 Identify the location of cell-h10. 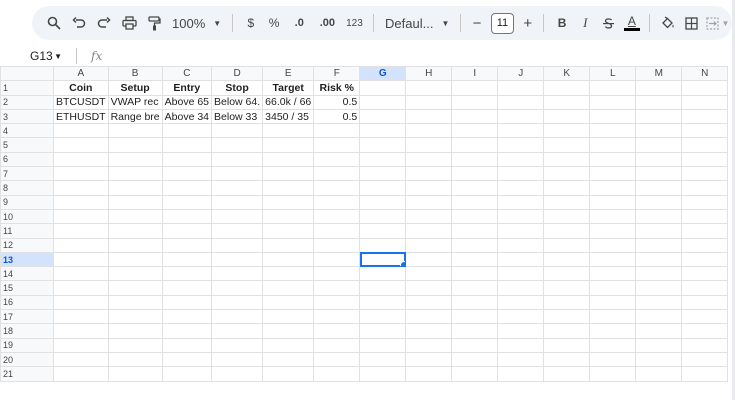
(429, 216).